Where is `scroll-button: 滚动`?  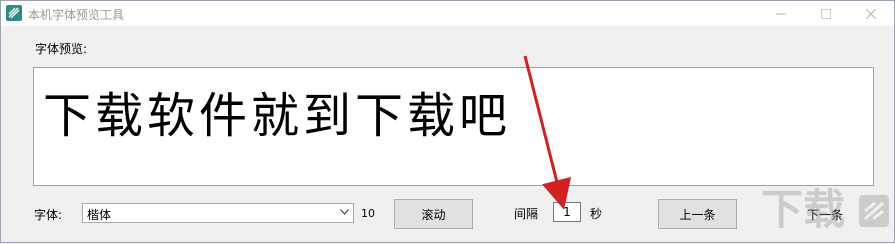 scroll-button: 滚动 is located at coordinates (433, 214).